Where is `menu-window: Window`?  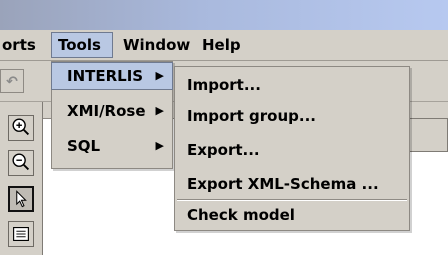 menu-window: Window is located at coordinates (156, 45).